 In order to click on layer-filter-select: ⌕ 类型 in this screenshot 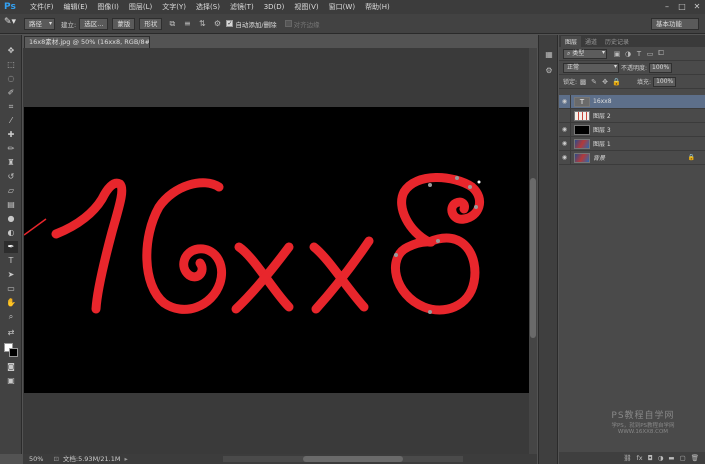, I will do `click(585, 53)`.